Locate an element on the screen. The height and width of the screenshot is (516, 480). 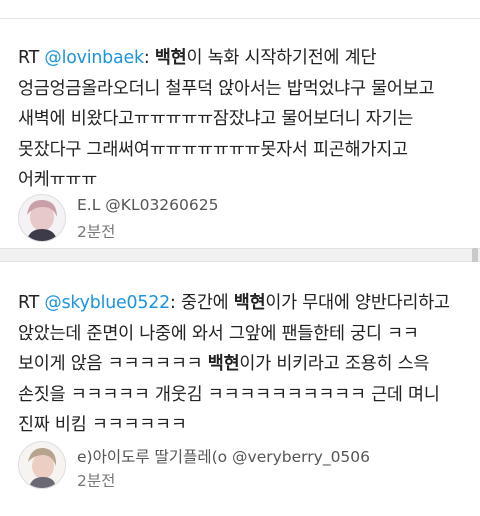
mention-link: @skyblue0522 is located at coordinates (107, 303).